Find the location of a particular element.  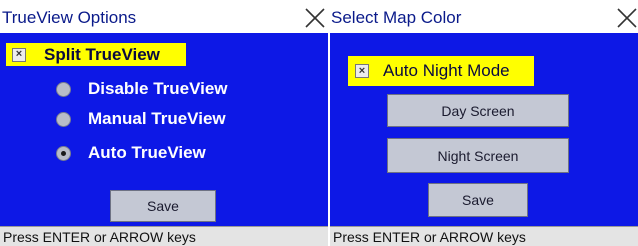

radio-auto-trueview: Auto TrueView is located at coordinates (131, 153).